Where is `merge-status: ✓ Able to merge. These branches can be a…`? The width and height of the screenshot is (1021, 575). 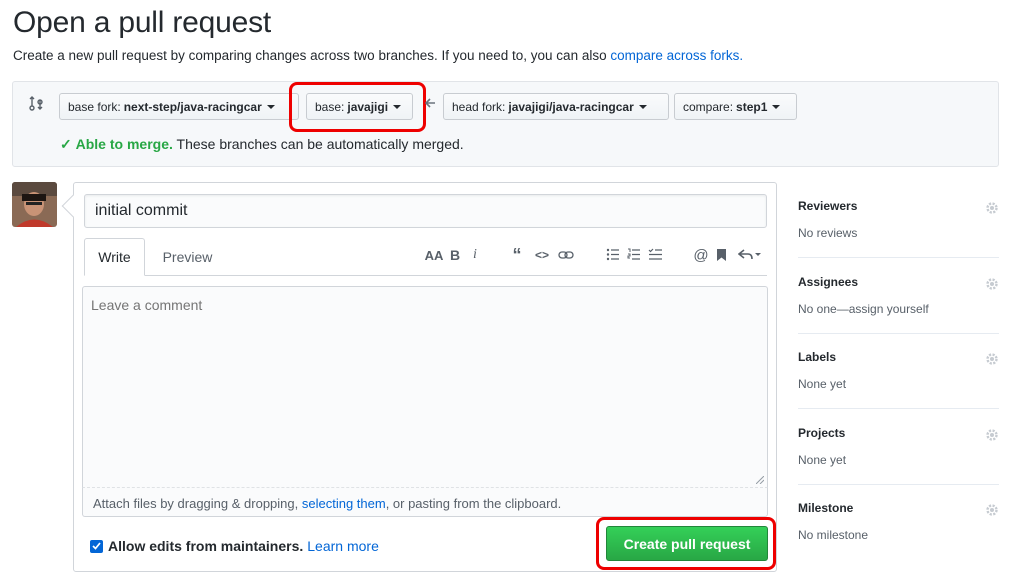 merge-status: ✓ Able to merge. These branches can be a… is located at coordinates (262, 144).